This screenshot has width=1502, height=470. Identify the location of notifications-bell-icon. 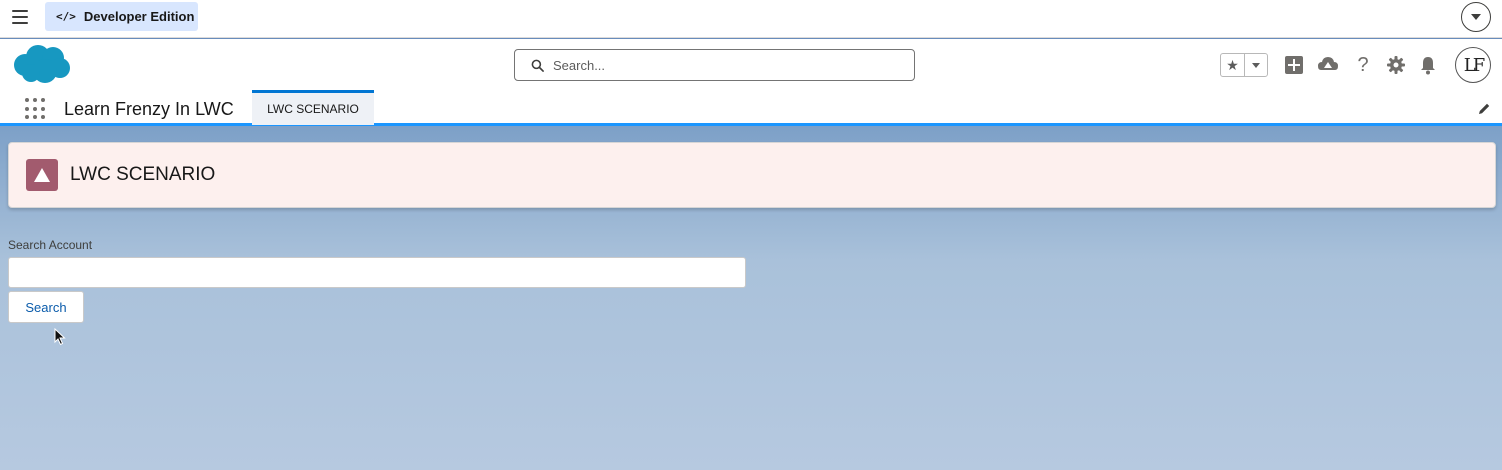
(1428, 65).